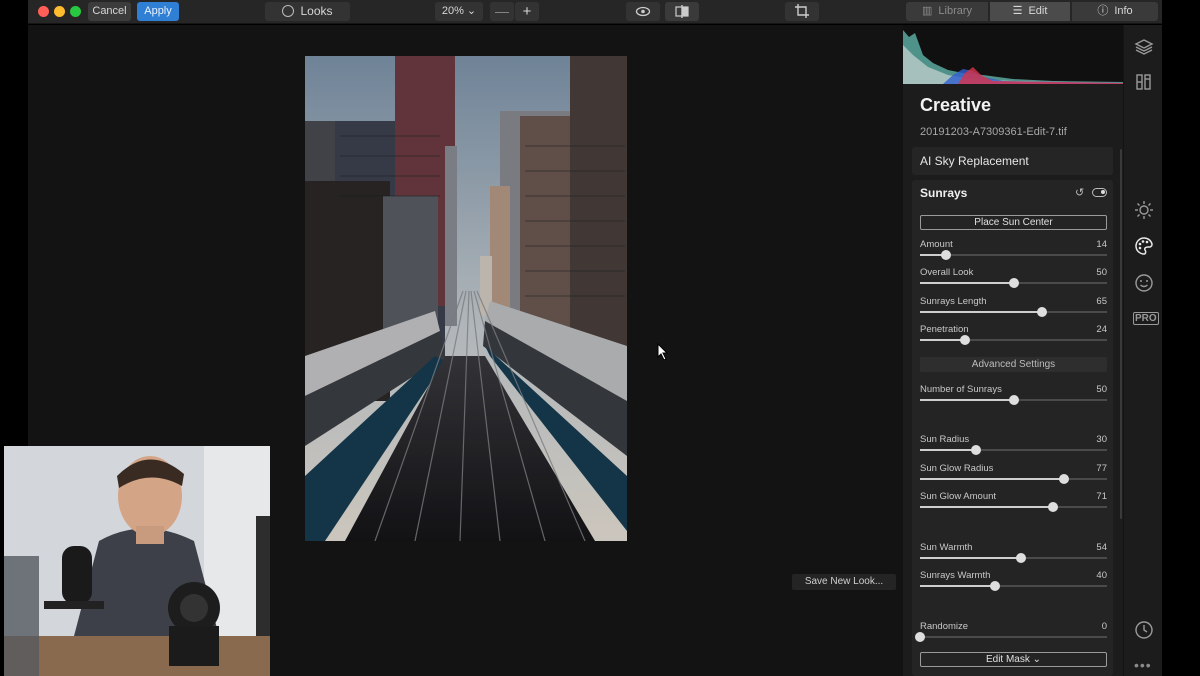 This screenshot has height=676, width=1200. I want to click on library-icon: ▥, so click(927, 11).